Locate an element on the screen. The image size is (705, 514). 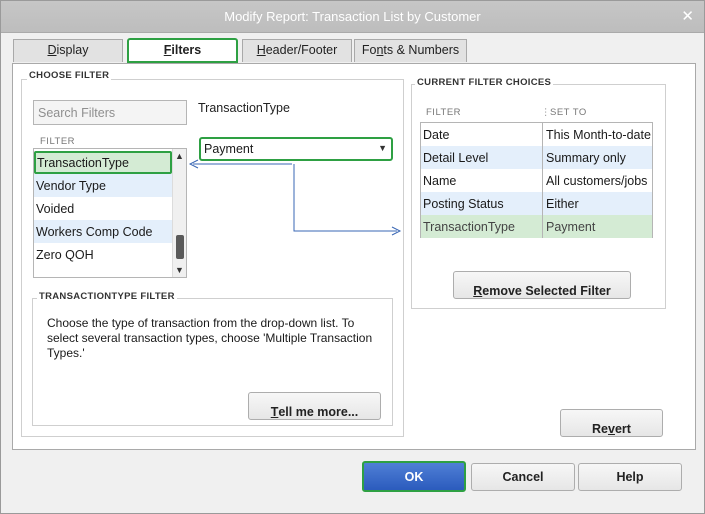
dropdown-to-table-arrow is located at coordinates (345, 198).